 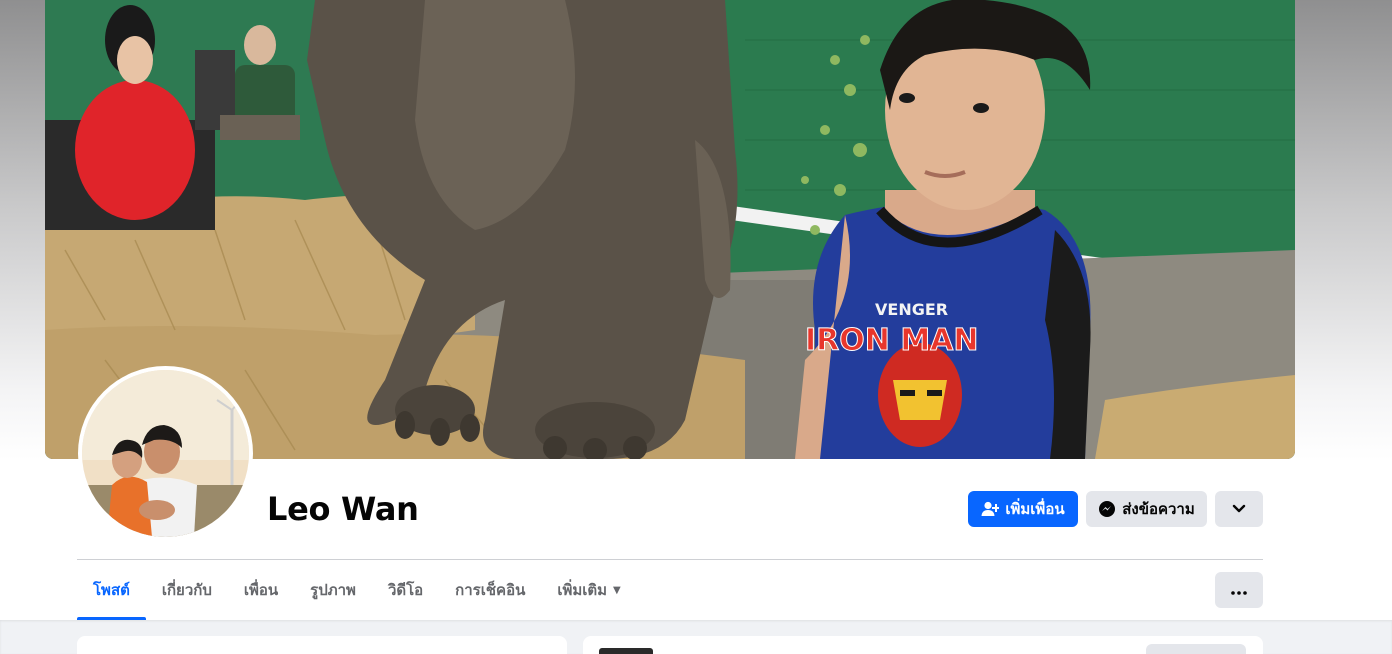 What do you see at coordinates (990, 509) in the screenshot?
I see `person-plus-icon` at bounding box center [990, 509].